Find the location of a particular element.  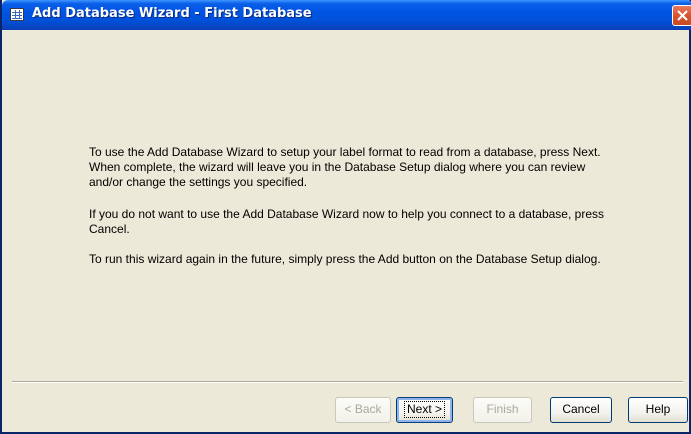

help-button-label: Help is located at coordinates (658, 409).